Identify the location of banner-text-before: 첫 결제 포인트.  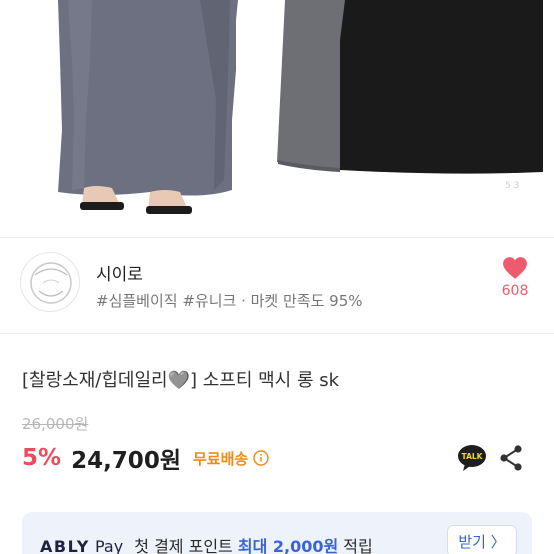
(186, 545).